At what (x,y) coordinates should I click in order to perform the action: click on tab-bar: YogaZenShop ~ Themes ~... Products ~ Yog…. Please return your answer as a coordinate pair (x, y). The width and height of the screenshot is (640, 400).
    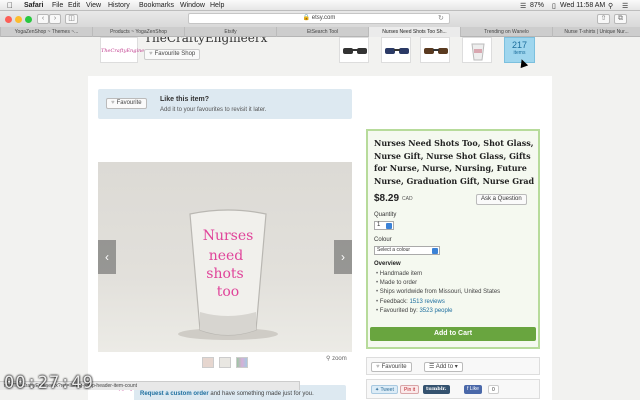
    Looking at the image, I should click on (320, 32).